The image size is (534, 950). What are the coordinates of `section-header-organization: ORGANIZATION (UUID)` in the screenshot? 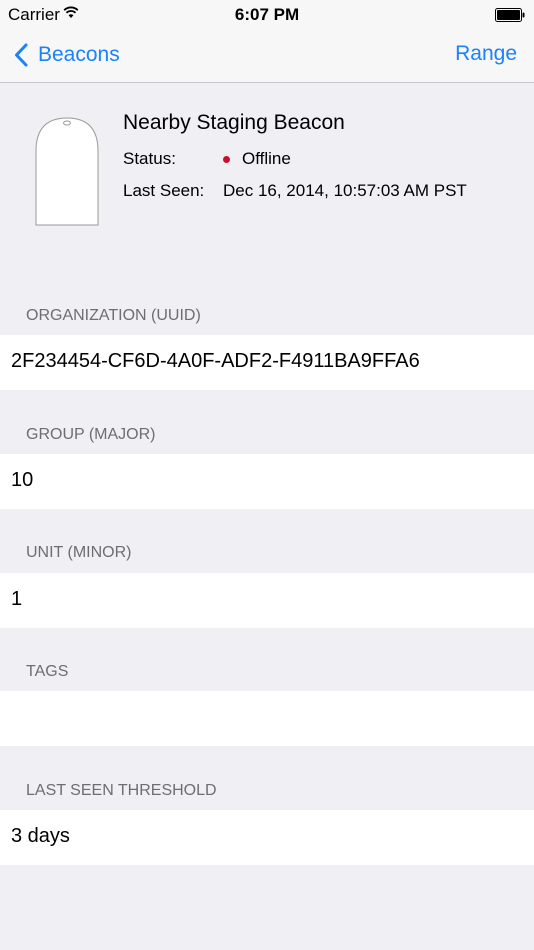 It's located at (113, 315).